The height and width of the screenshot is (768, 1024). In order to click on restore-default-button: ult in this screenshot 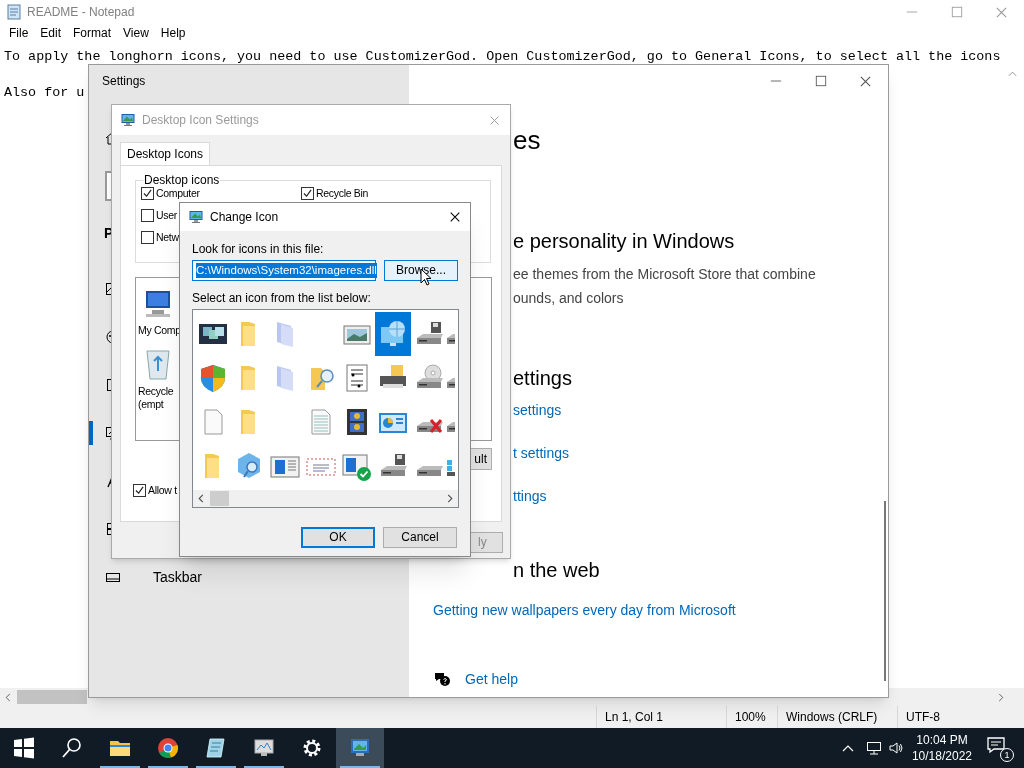, I will do `click(480, 459)`.